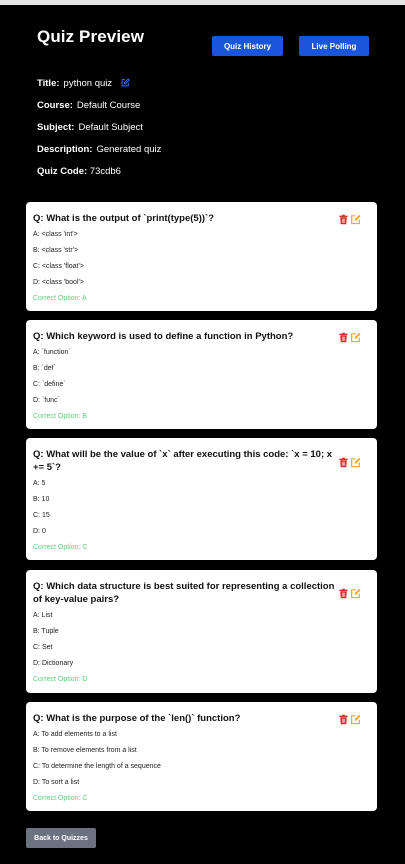 This screenshot has height=864, width=405. What do you see at coordinates (53, 663) in the screenshot?
I see `option-d: D: Dictionary` at bounding box center [53, 663].